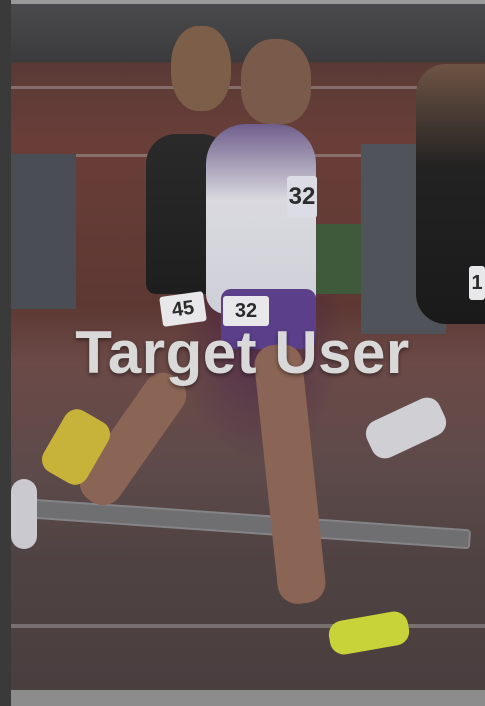 Image resolution: width=485 pixels, height=706 pixels. What do you see at coordinates (477, 283) in the screenshot?
I see `bib-number-right: 1` at bounding box center [477, 283].